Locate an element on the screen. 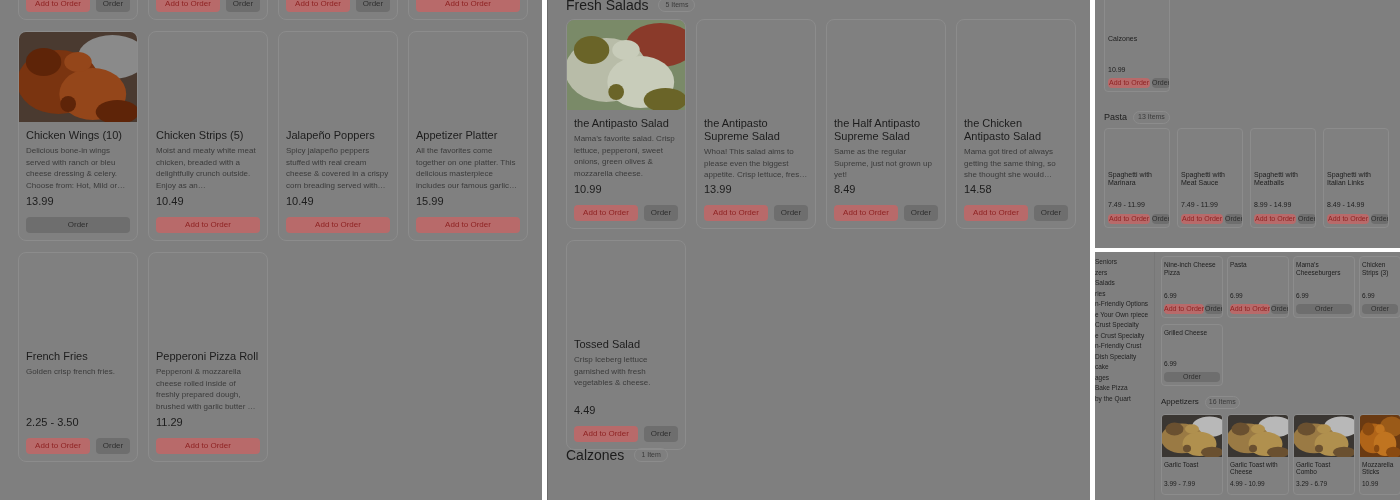  item-name: the Antipasto Salad is located at coordinates (622, 123).